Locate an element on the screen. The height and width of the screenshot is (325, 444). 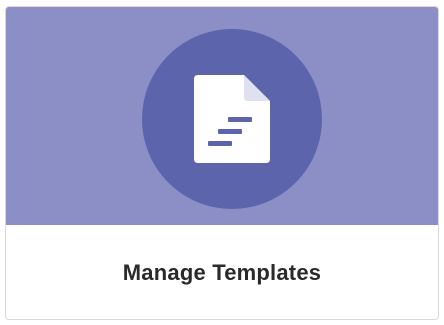
document-icon is located at coordinates (232, 119).